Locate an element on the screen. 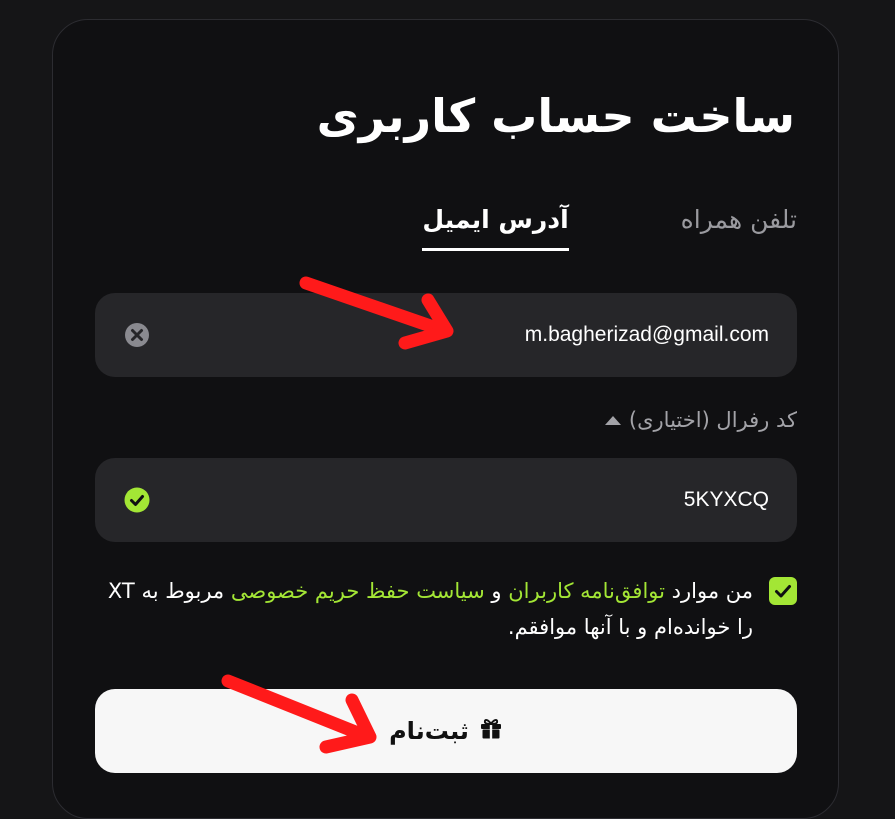 The height and width of the screenshot is (819, 895). agreement-prefix: من موارد is located at coordinates (708, 591).